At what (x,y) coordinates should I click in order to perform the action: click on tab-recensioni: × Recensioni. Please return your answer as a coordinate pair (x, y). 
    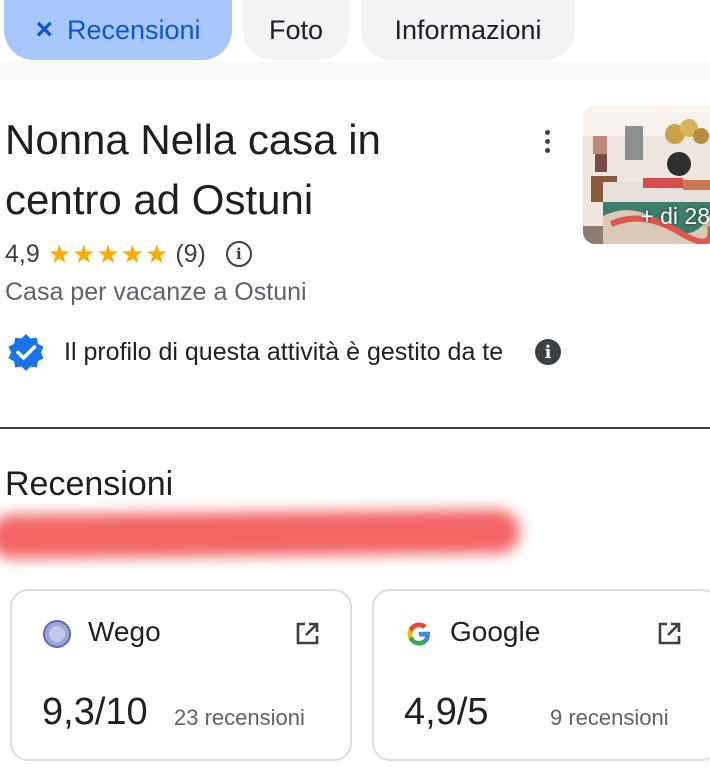
    Looking at the image, I should click on (118, 30).